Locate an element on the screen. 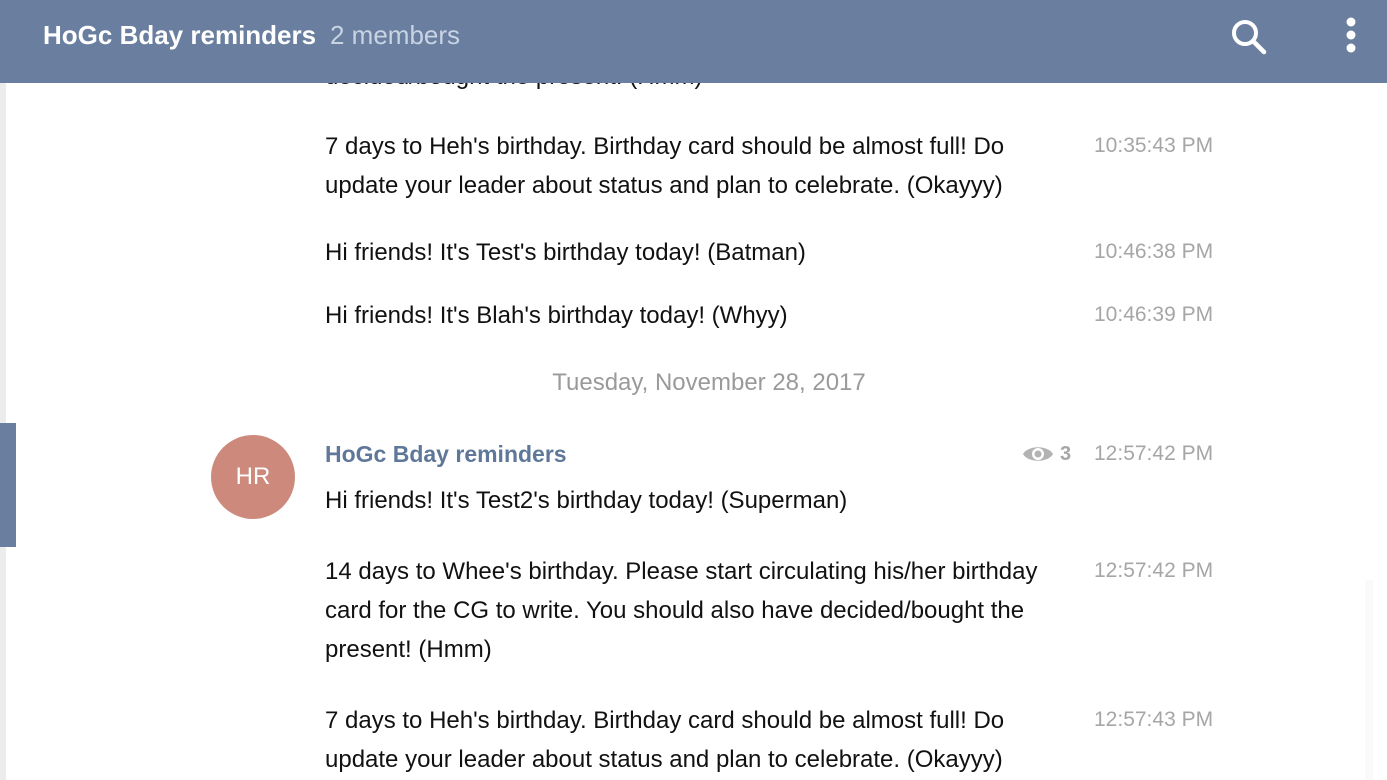  sidebar-tab-handle is located at coordinates (8, 485).